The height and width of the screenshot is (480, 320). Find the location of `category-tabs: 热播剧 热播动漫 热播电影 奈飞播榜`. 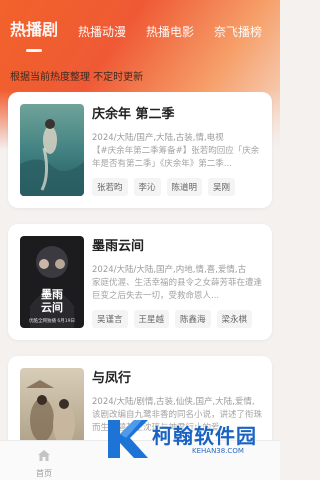

category-tabs: 热播剧 热播动漫 热播电影 奈飞播榜 is located at coordinates (141, 36).